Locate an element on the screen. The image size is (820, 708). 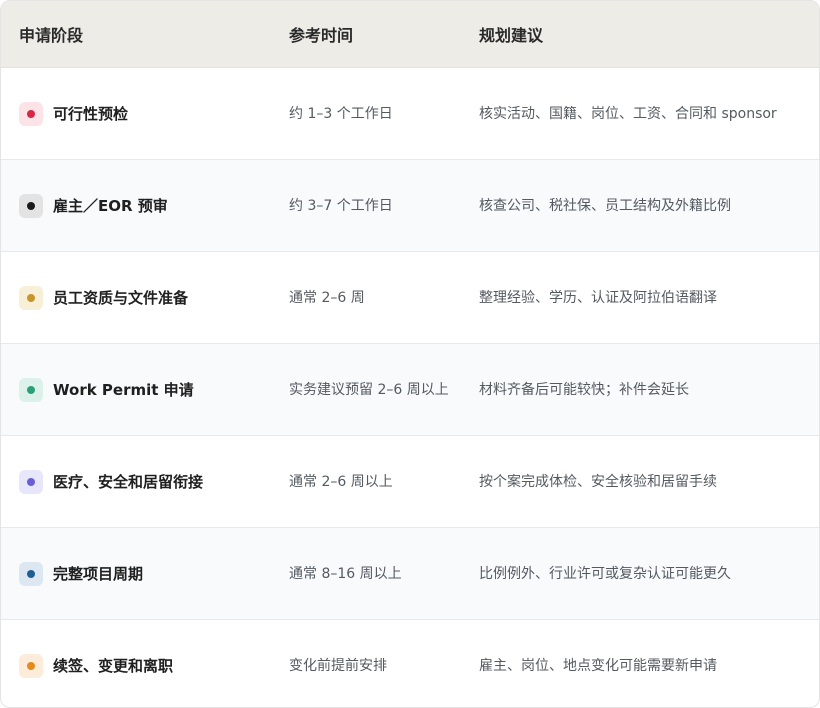
time-cell: 约 3–7 个工作日 is located at coordinates (341, 205).